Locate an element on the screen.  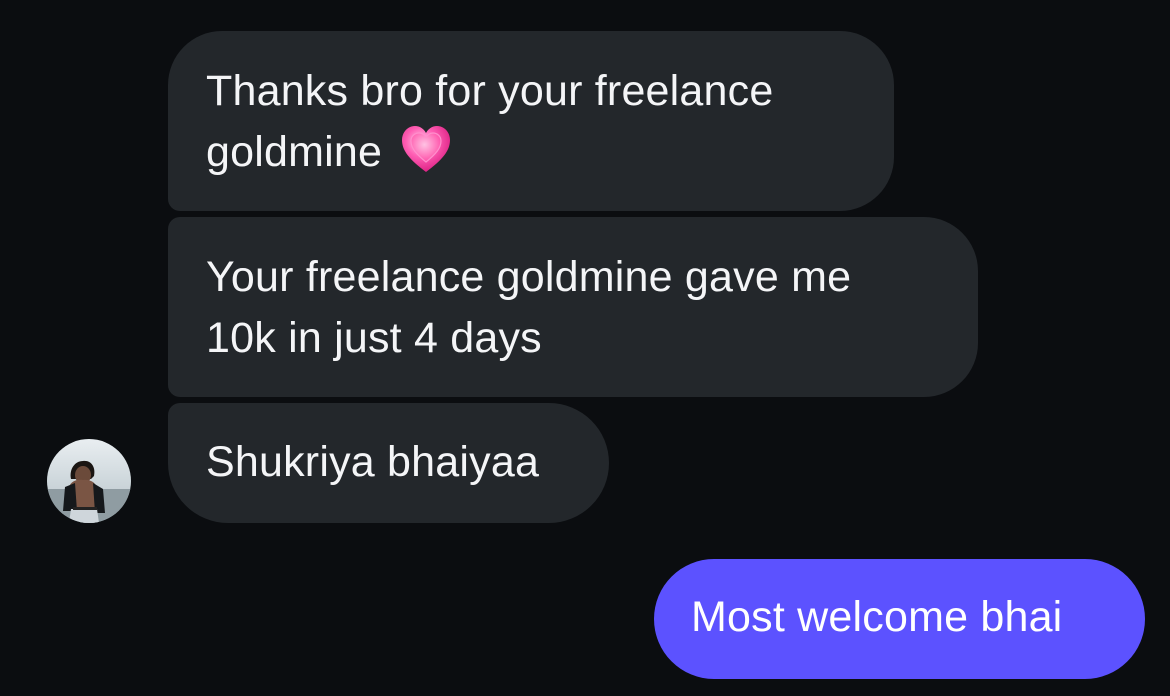
message-text-line: 10k in just 4 days is located at coordinates (374, 338).